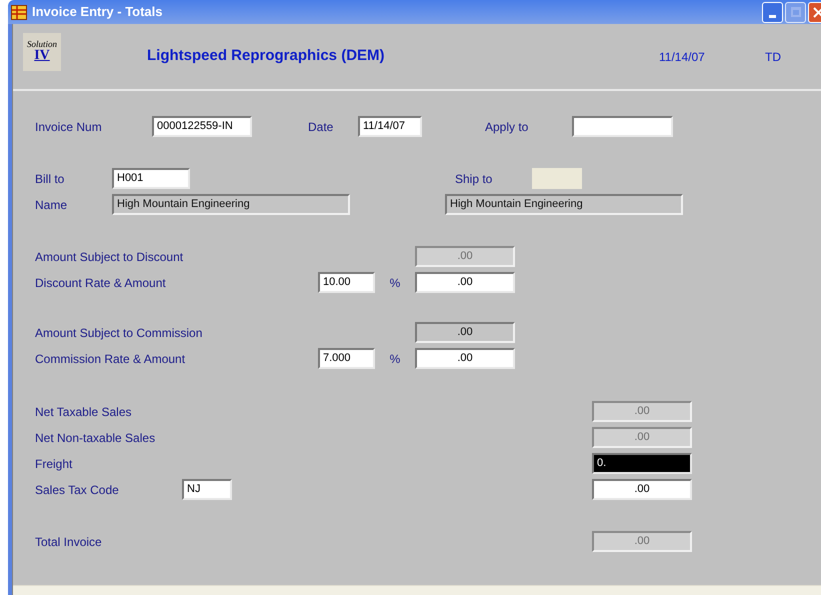 Image resolution: width=821 pixels, height=595 pixels. What do you see at coordinates (321, 127) in the screenshot?
I see `field-label: Date` at bounding box center [321, 127].